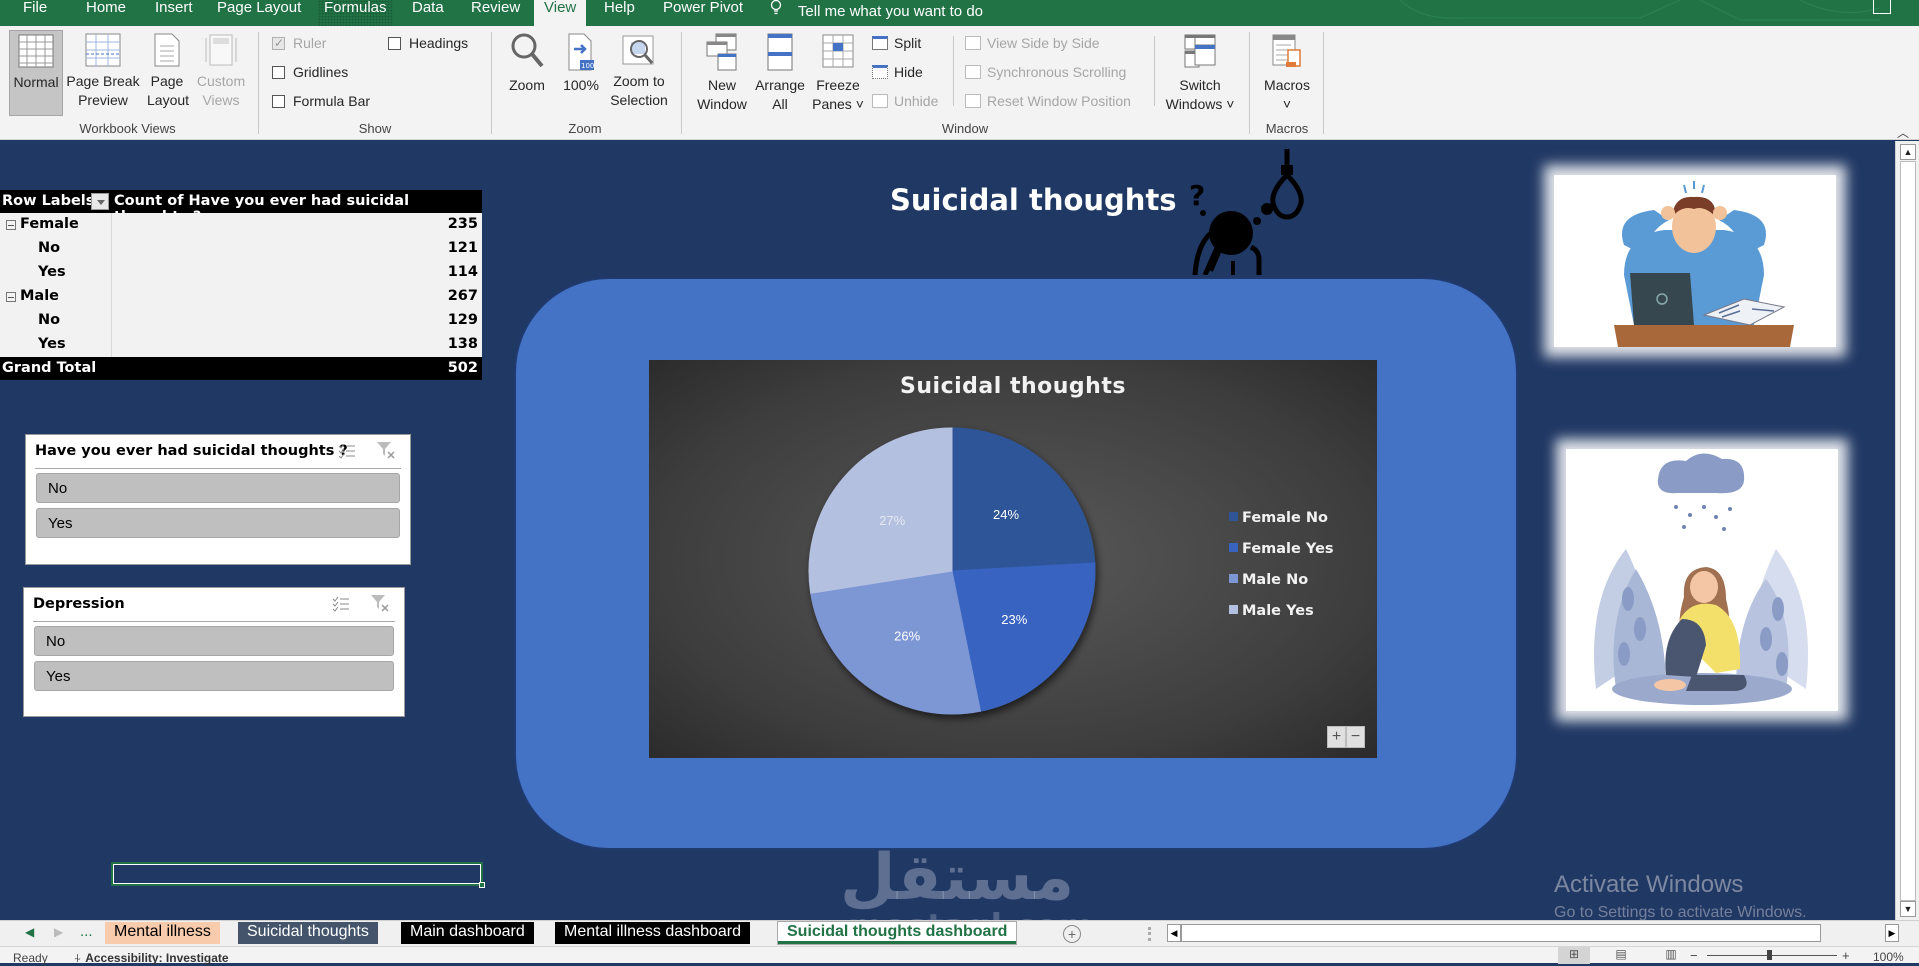 The image size is (1919, 966). I want to click on pie-slice-male-yes, so click(880, 510).